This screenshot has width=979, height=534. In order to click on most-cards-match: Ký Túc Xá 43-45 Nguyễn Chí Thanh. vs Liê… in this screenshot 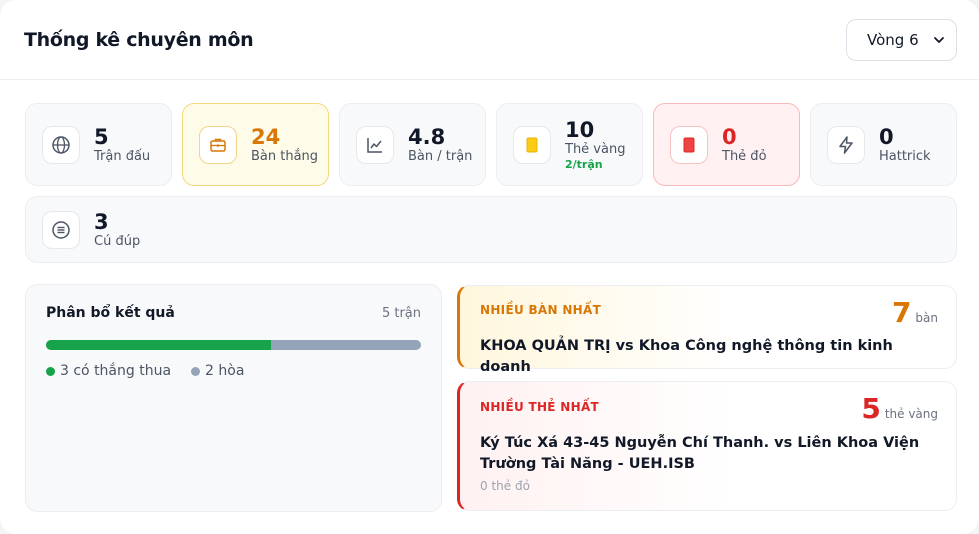, I will do `click(700, 453)`.